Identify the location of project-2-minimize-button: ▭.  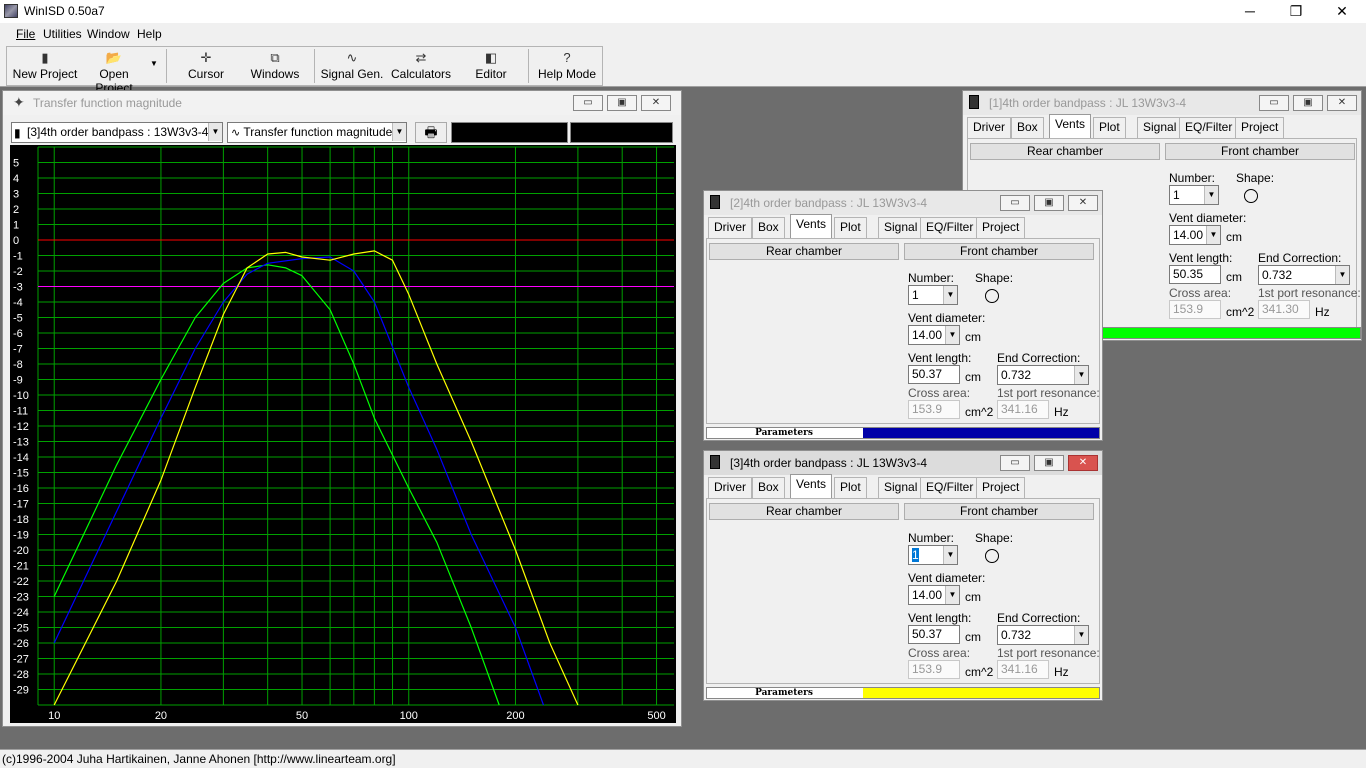
(1015, 203).